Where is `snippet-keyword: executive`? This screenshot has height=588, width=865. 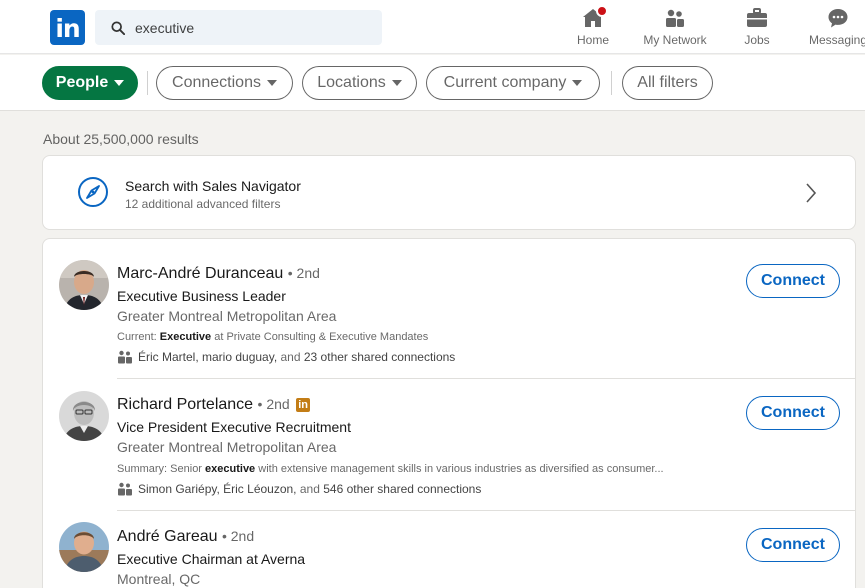
snippet-keyword: executive is located at coordinates (230, 469).